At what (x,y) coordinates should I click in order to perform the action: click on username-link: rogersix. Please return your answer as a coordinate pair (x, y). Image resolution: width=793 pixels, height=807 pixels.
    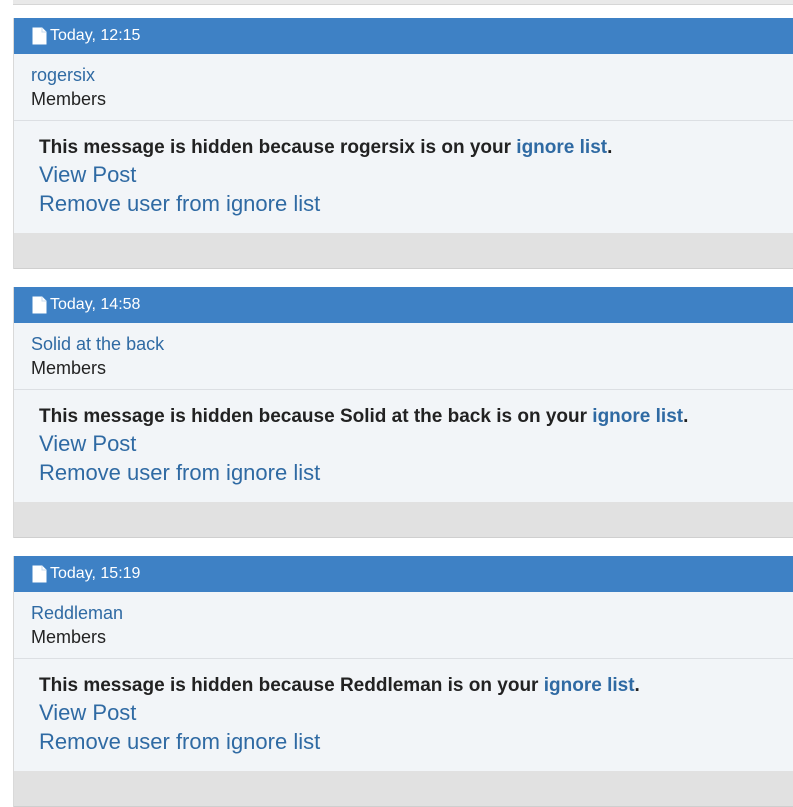
    Looking at the image, I should click on (412, 75).